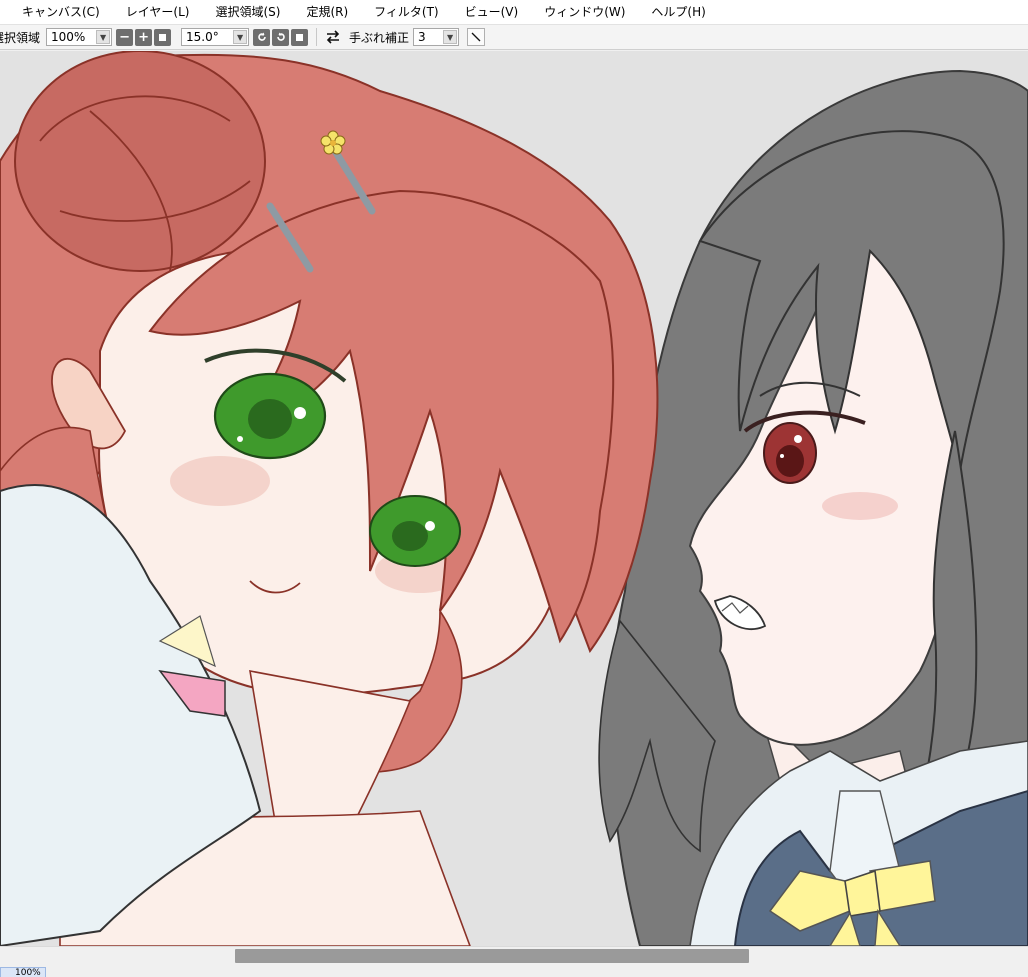 Image resolution: width=1028 pixels, height=977 pixels. I want to click on horizontal-scrollbar, so click(514, 956).